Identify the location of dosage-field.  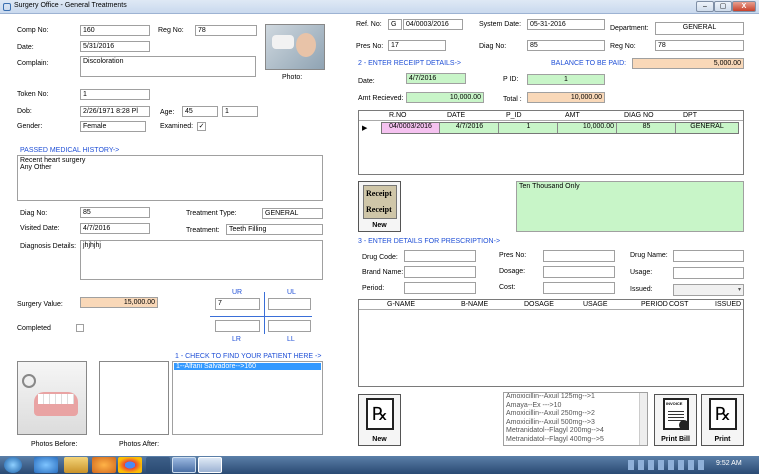
(579, 272).